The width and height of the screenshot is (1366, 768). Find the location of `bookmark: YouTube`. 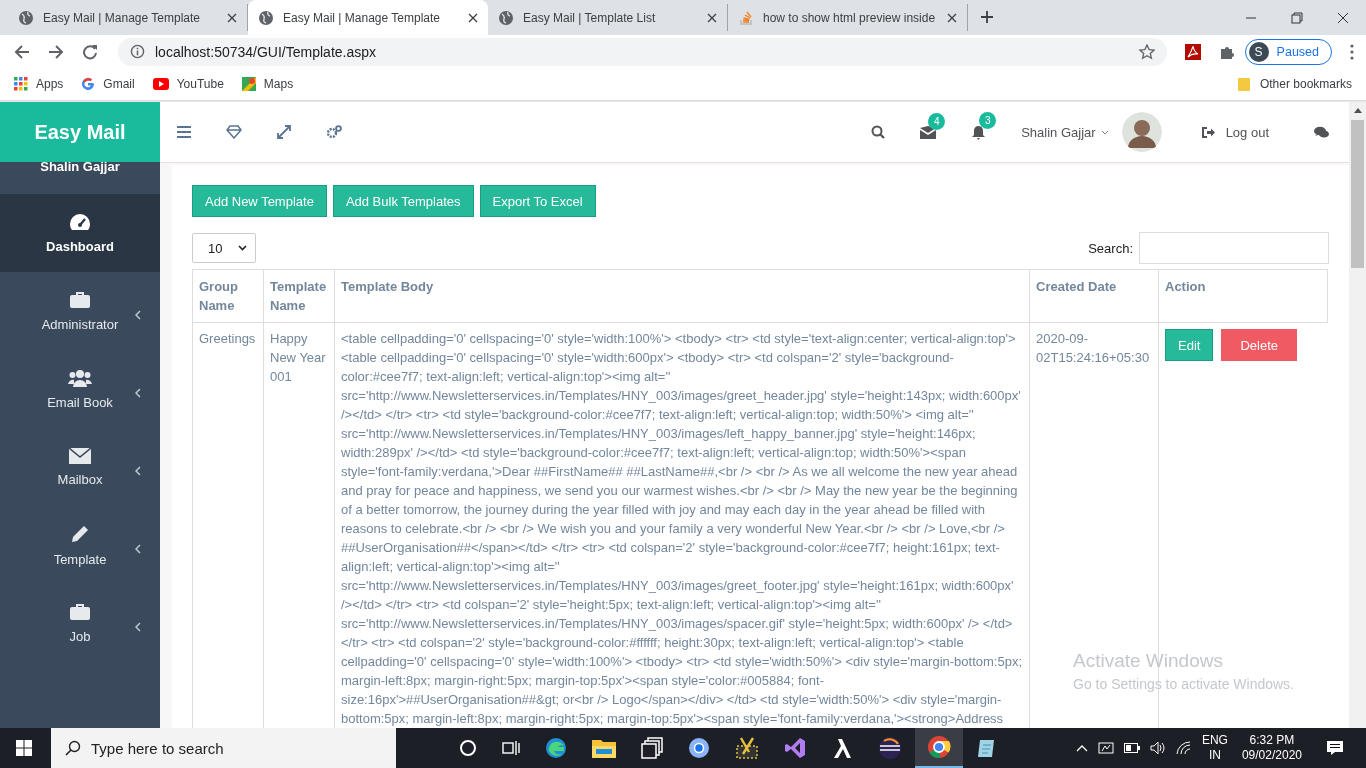

bookmark: YouTube is located at coordinates (188, 84).